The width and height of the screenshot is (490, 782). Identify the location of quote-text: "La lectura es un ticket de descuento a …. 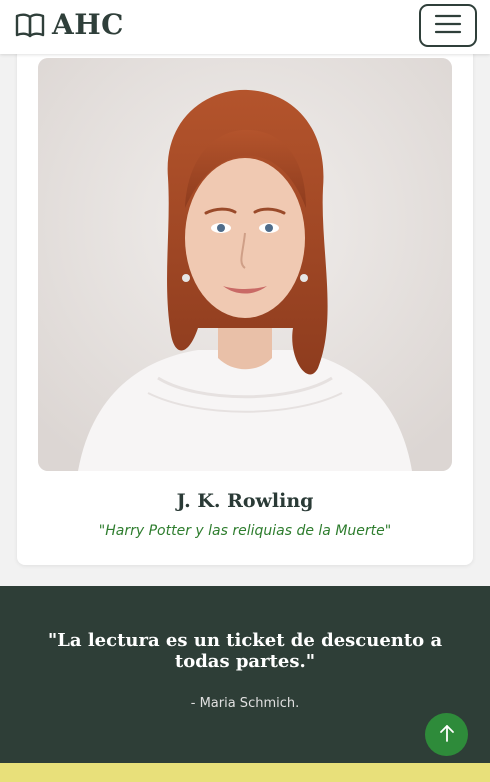
(245, 651).